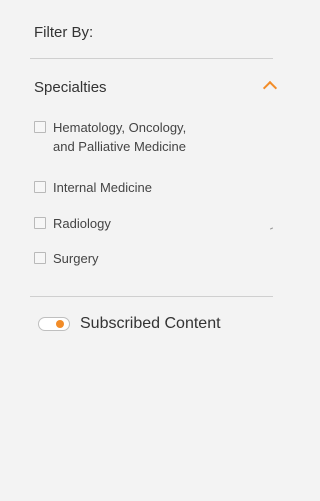 This screenshot has width=320, height=501. I want to click on chevron-up-icon, so click(270, 88).